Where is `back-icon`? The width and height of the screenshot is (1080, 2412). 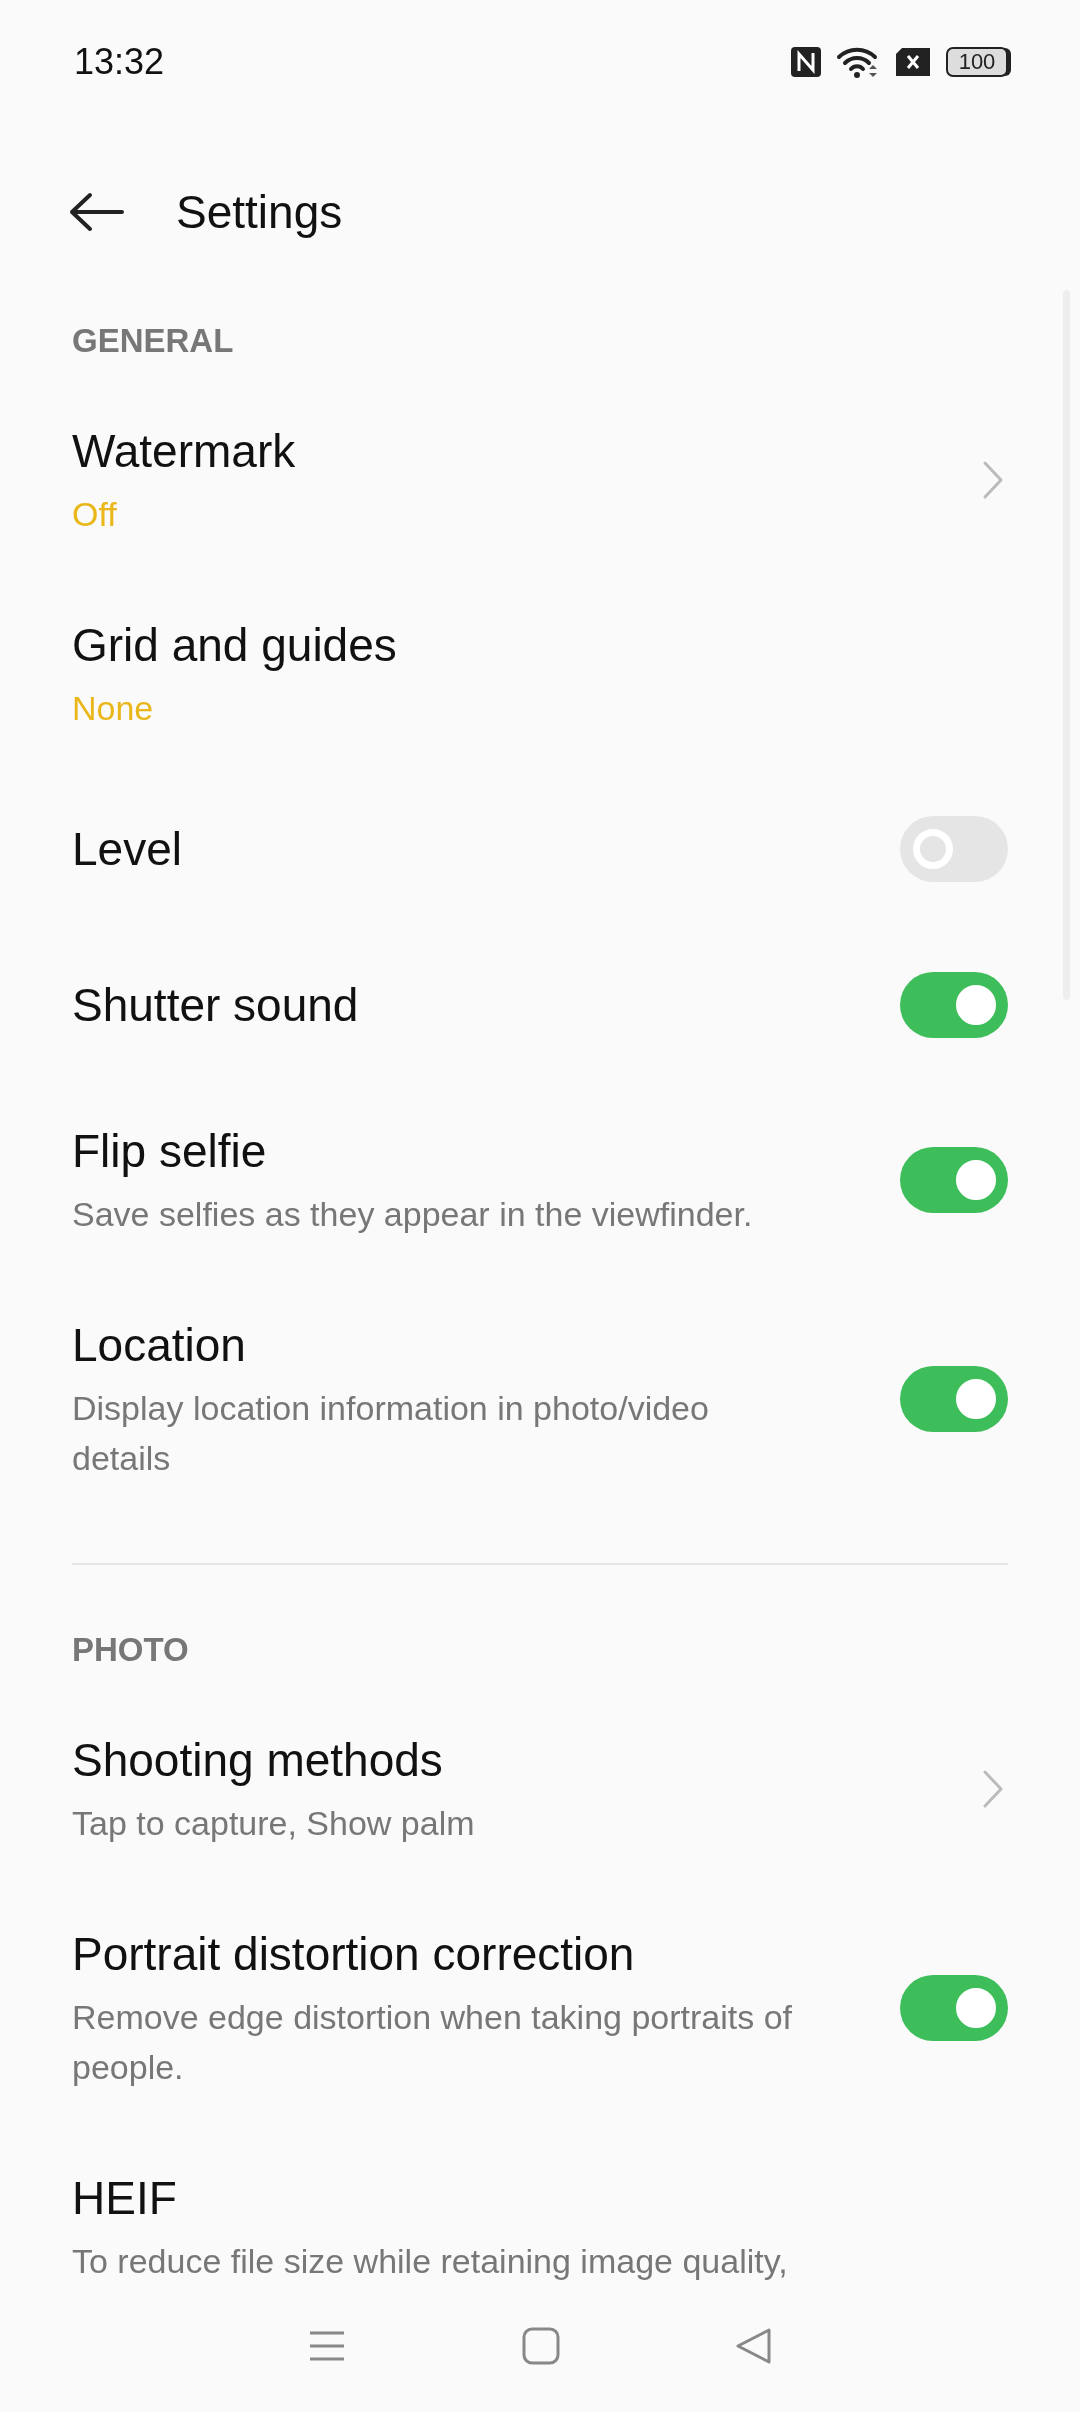
back-icon is located at coordinates (96, 212).